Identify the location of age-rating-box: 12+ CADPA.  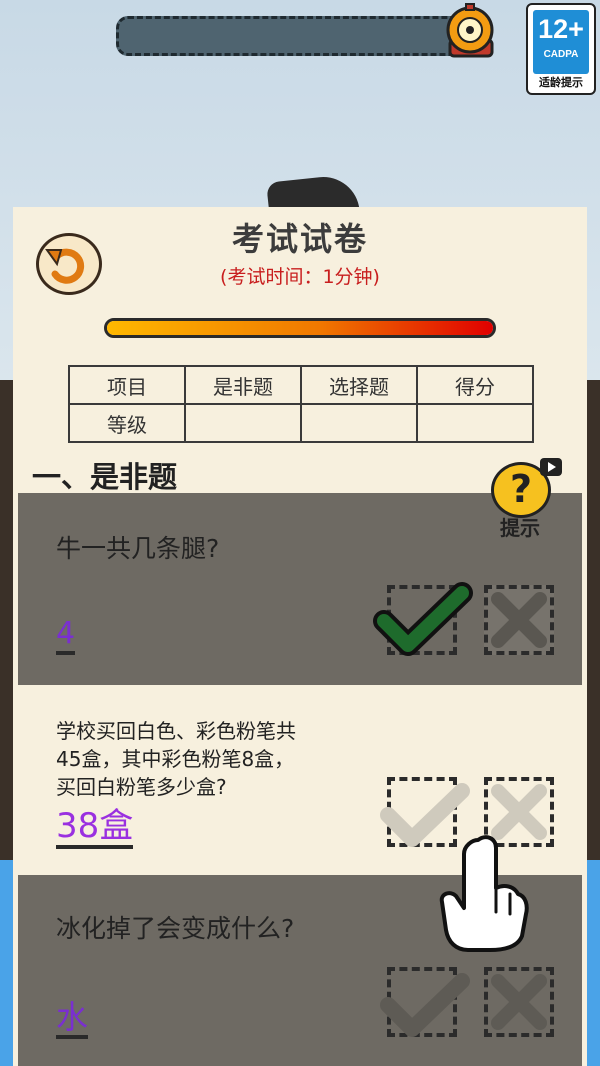
(561, 42).